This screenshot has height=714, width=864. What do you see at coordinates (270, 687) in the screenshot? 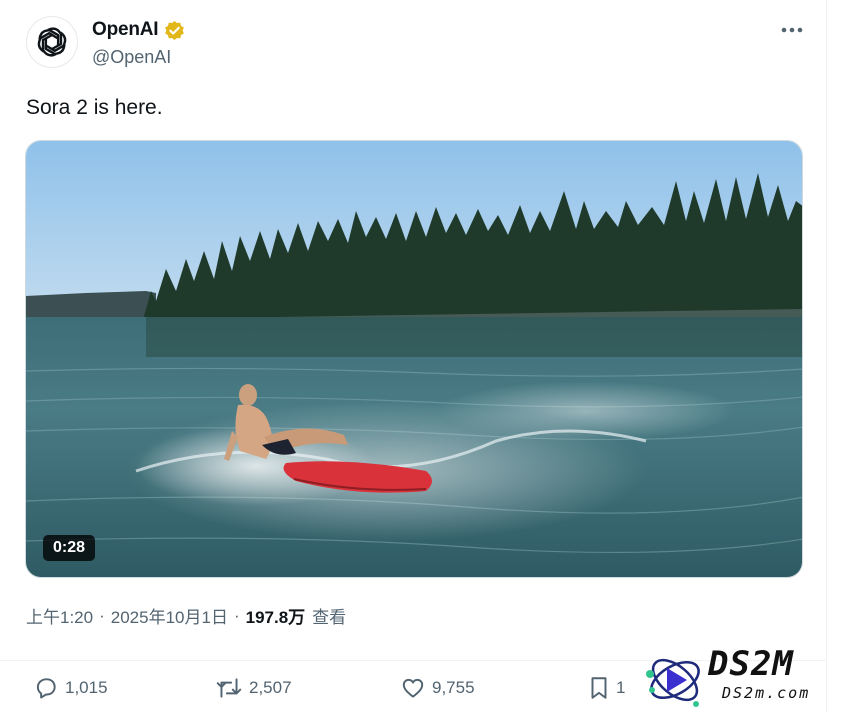
I see `repost-count: 2,507` at bounding box center [270, 687].